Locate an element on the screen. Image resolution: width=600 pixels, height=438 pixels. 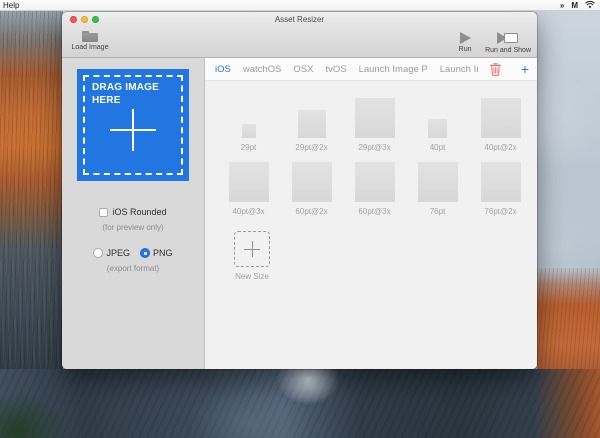
run-button: Run is located at coordinates (465, 42).